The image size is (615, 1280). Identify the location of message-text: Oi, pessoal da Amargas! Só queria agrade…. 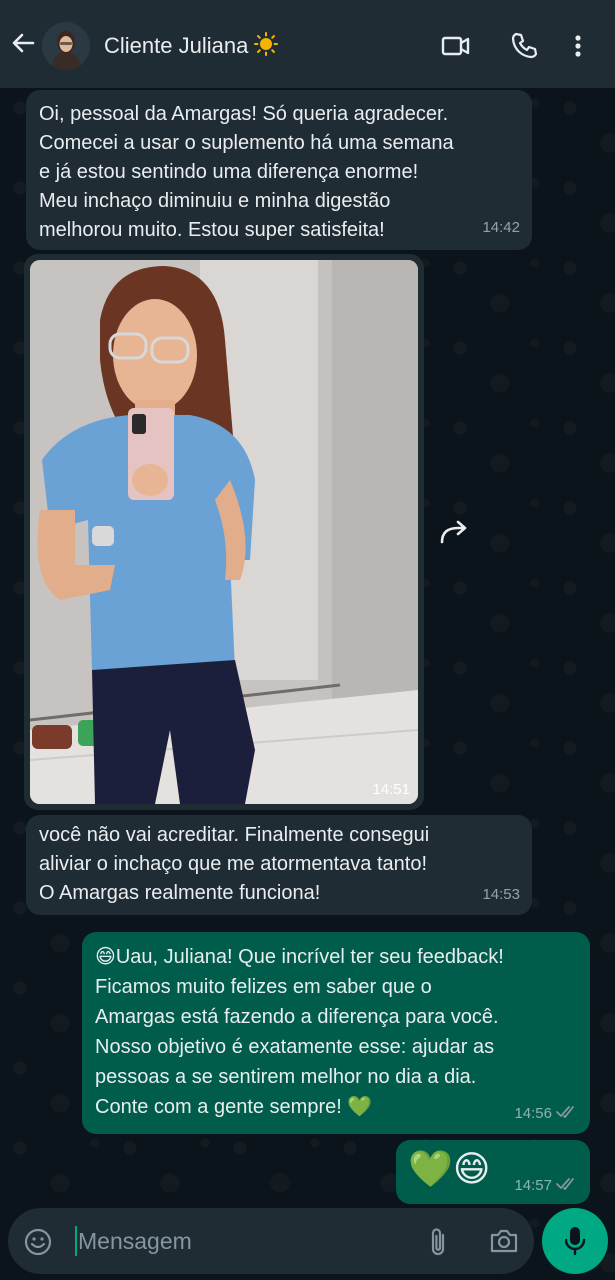
(246, 172).